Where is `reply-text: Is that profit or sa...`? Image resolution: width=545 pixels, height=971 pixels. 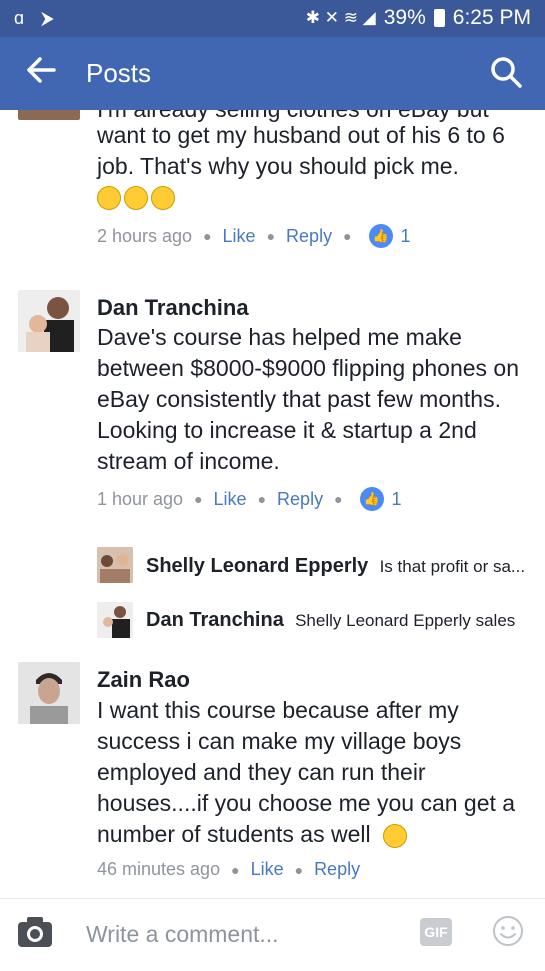
reply-text: Is that profit or sa... is located at coordinates (452, 566).